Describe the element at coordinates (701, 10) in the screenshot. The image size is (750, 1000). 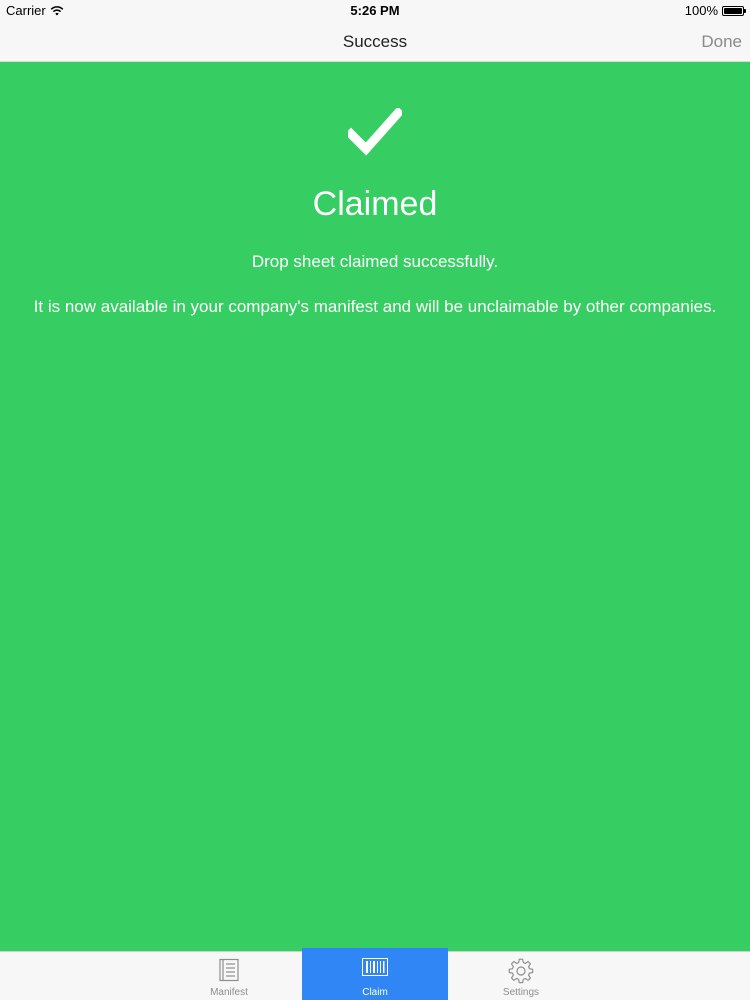
I see `battery-percentage: 100%` at that location.